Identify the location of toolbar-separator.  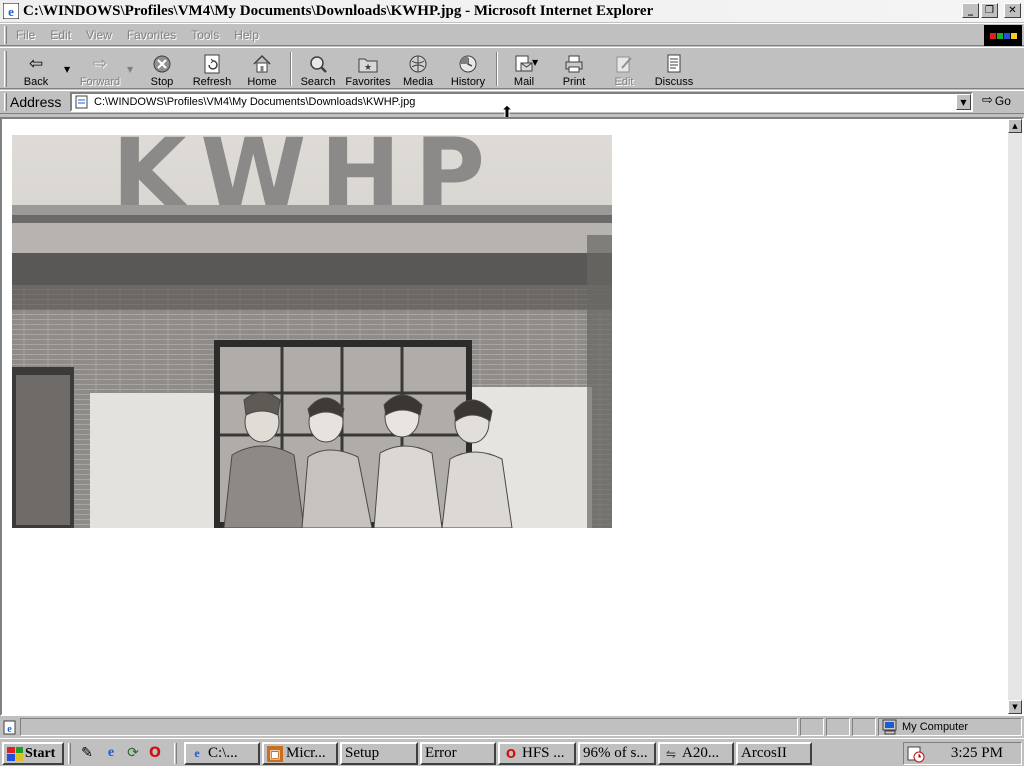
(497, 69).